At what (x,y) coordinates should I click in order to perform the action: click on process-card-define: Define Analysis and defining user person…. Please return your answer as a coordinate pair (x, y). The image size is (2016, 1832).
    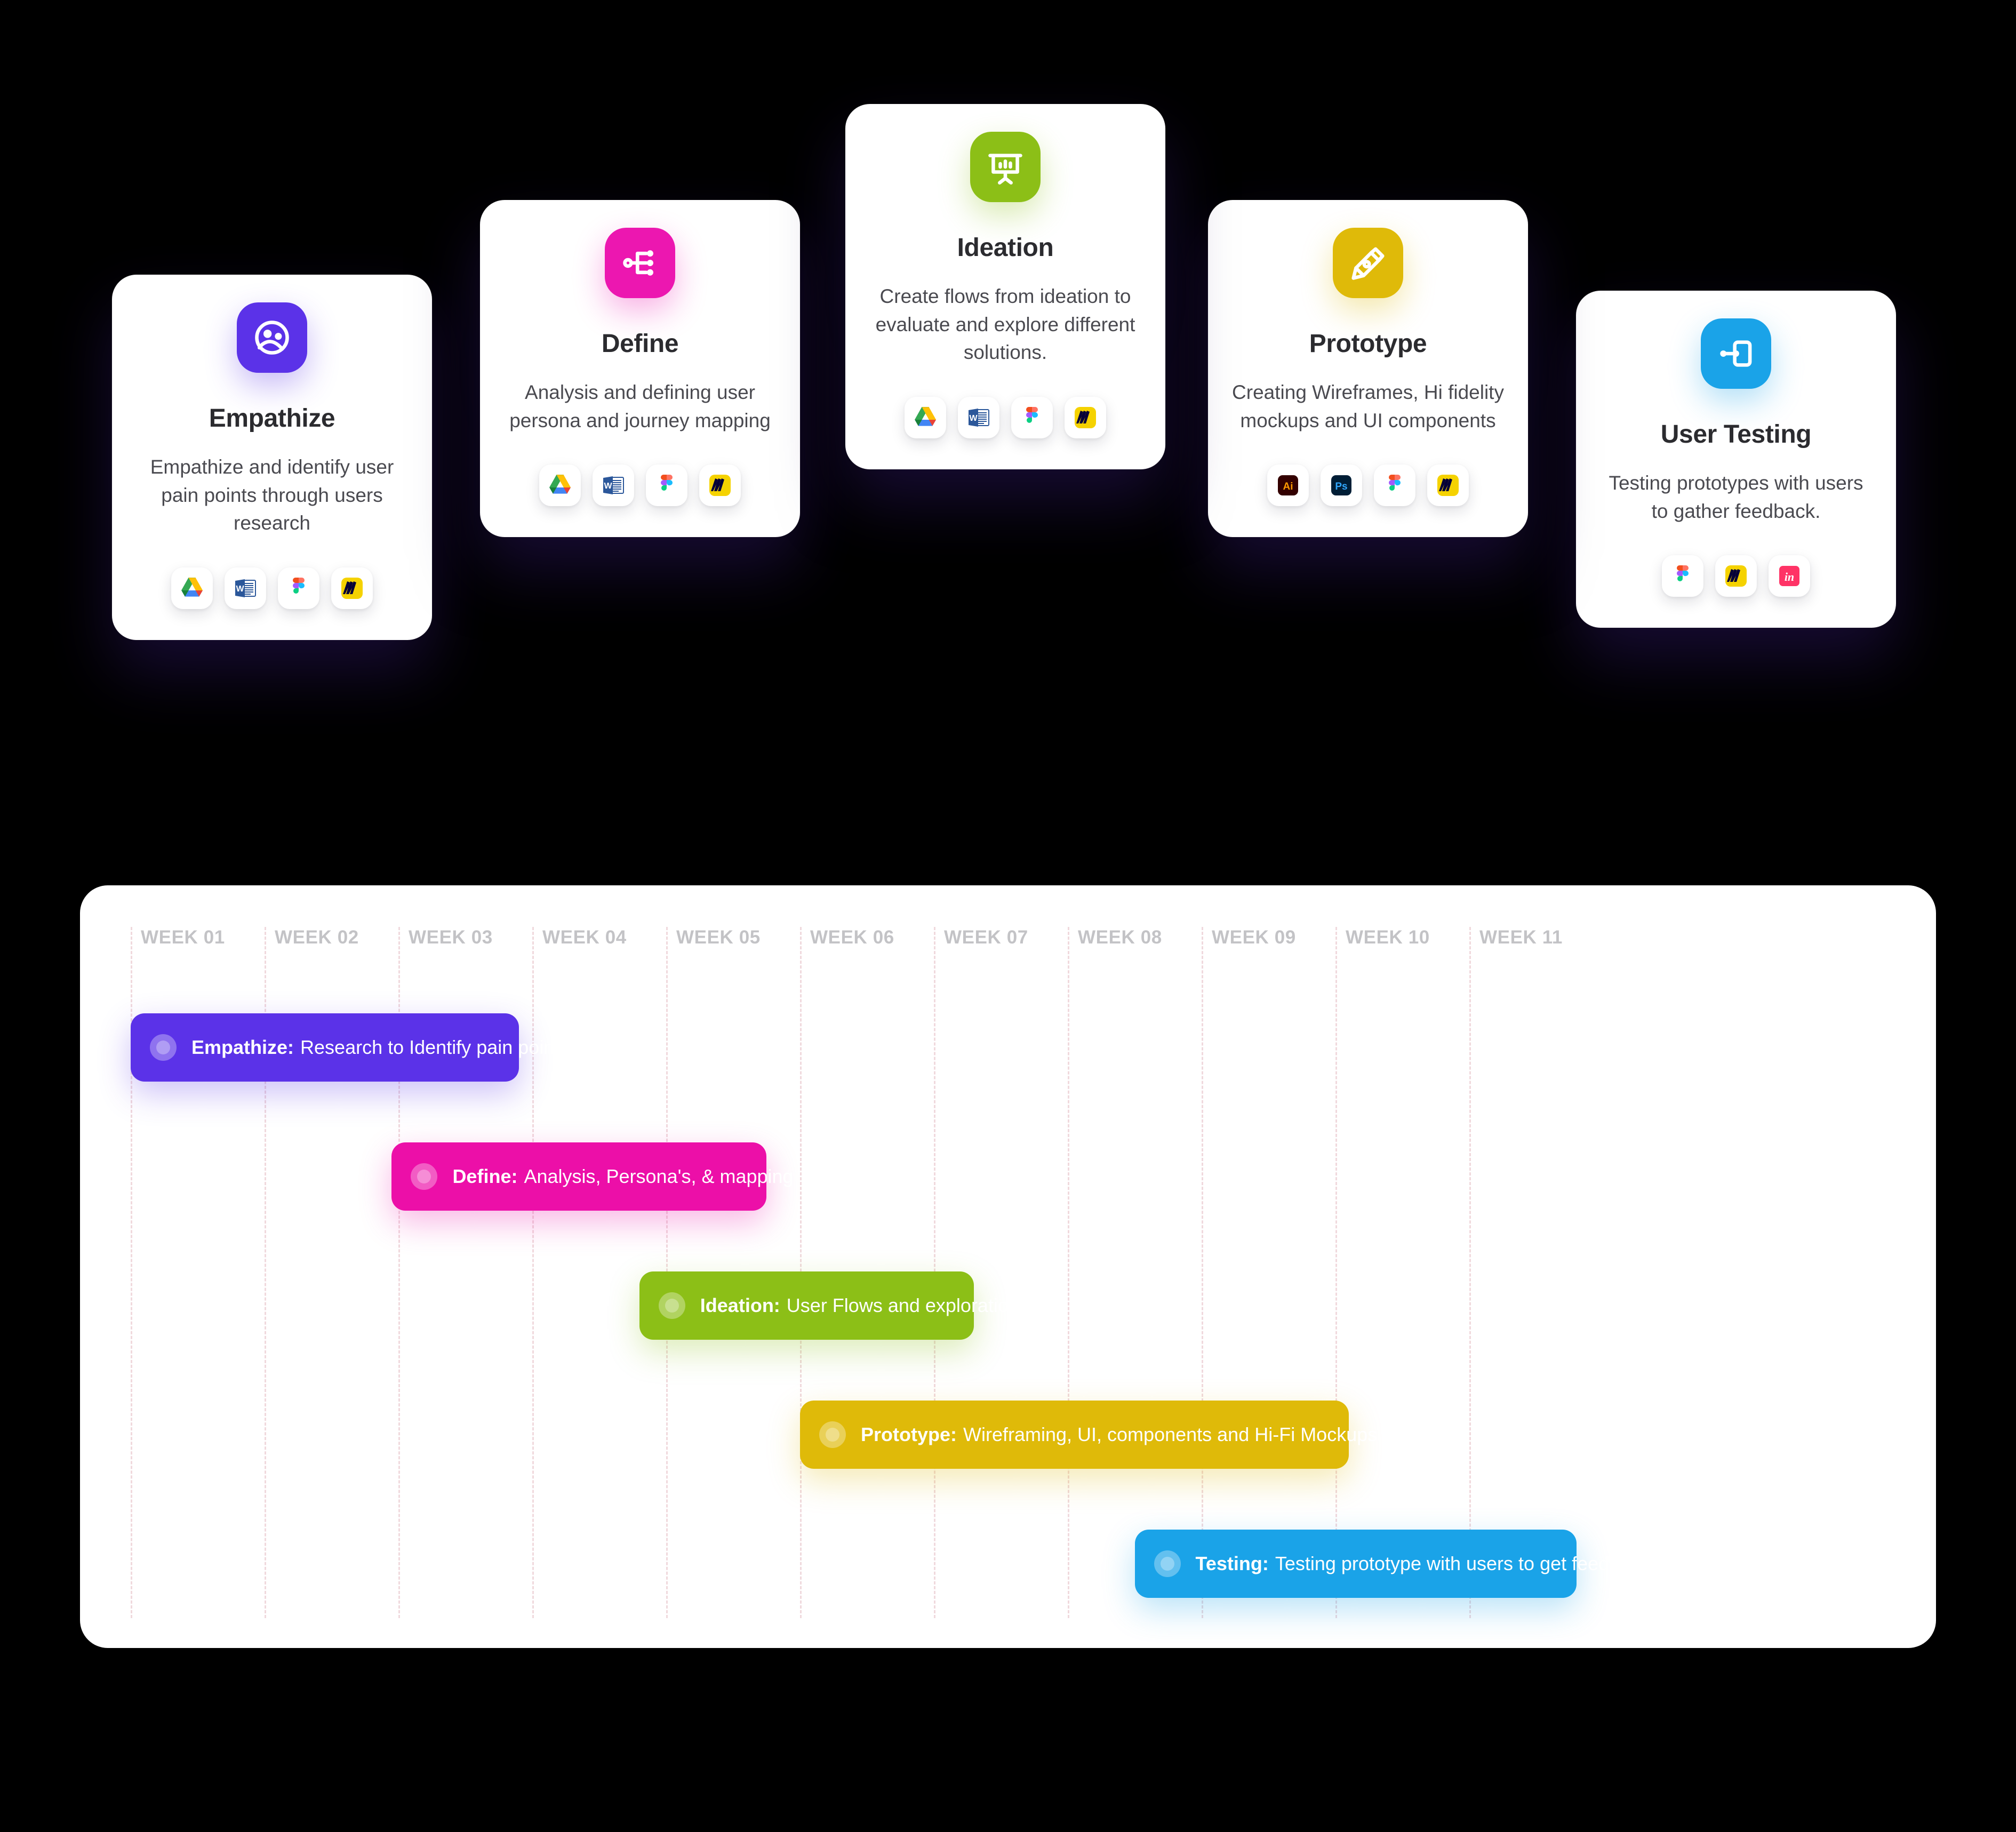
    Looking at the image, I should click on (640, 369).